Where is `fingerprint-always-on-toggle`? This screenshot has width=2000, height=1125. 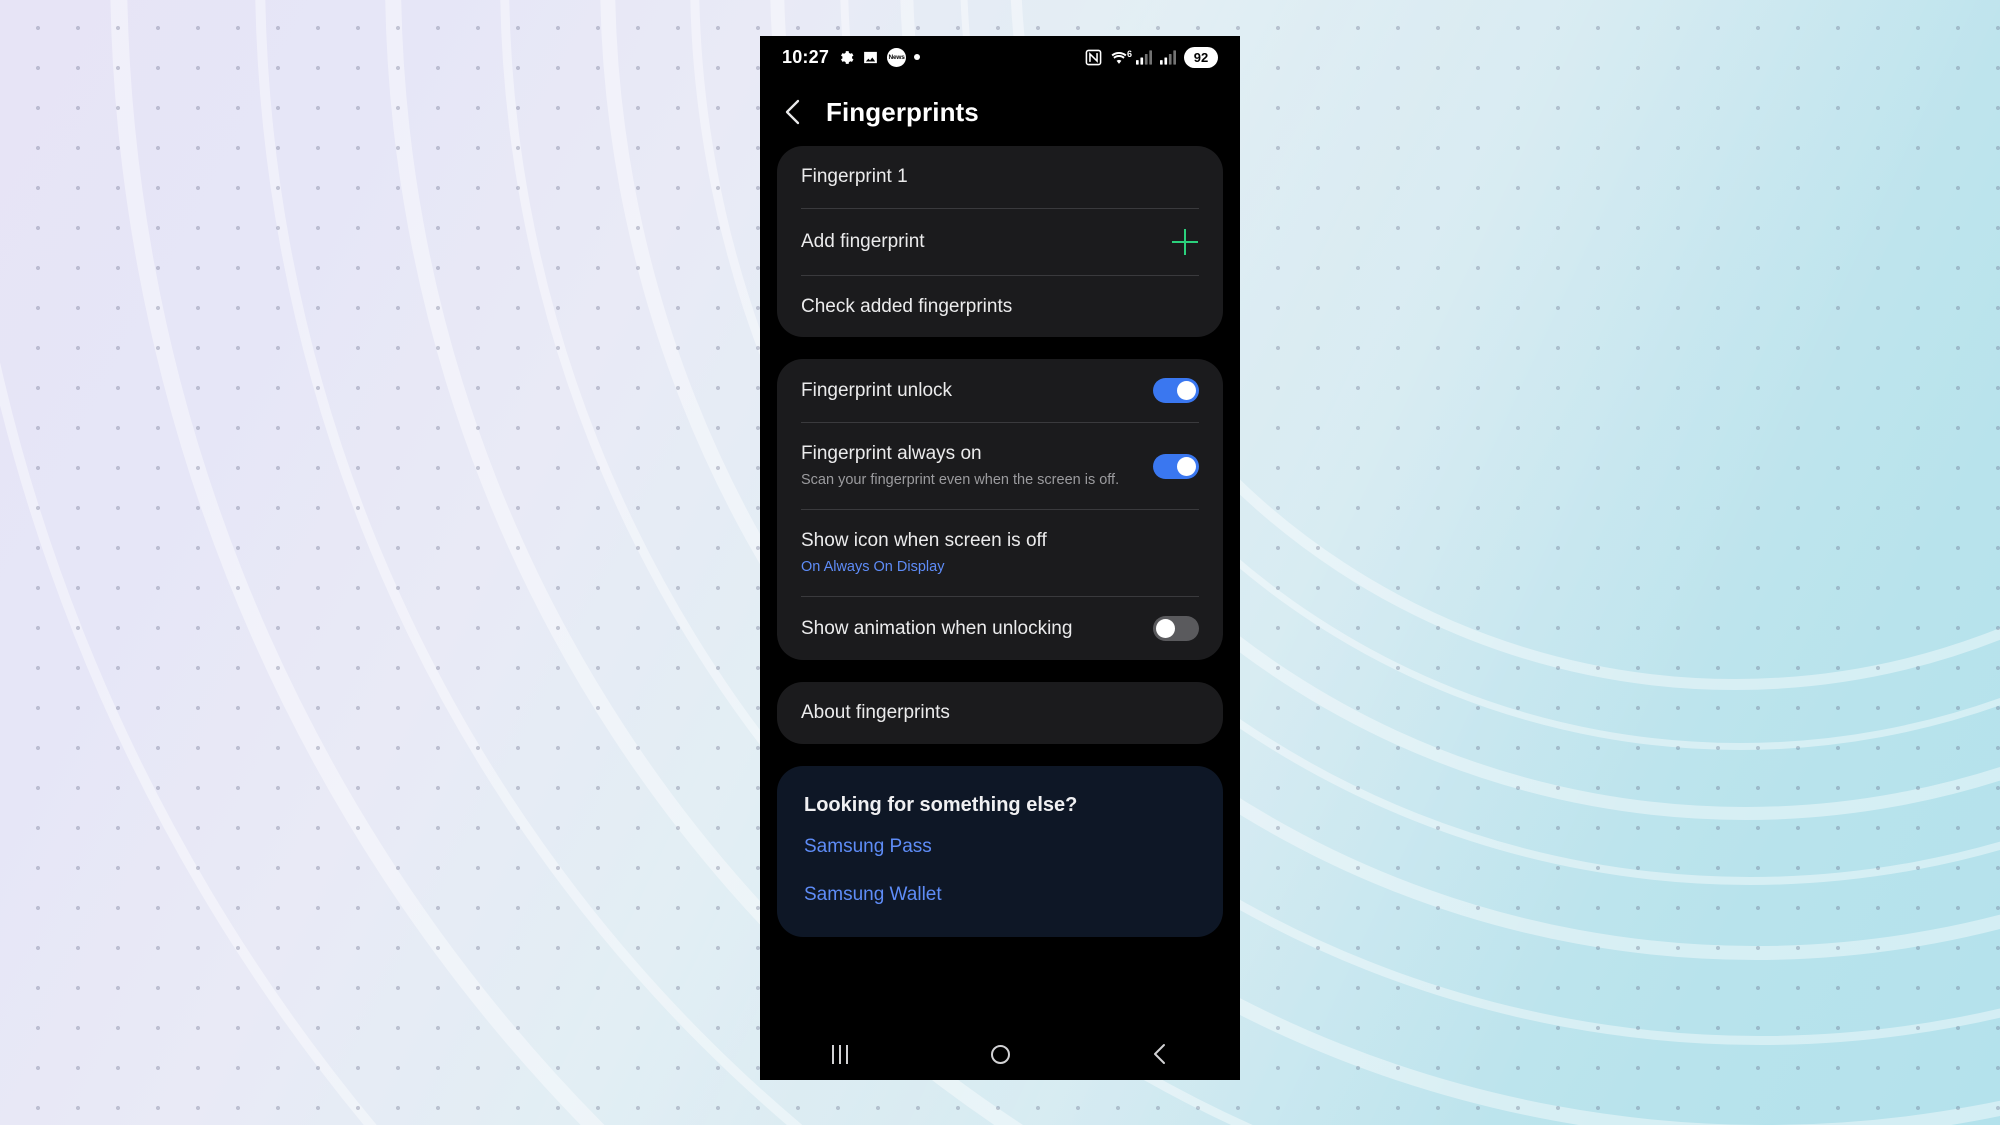 fingerprint-always-on-toggle is located at coordinates (1176, 466).